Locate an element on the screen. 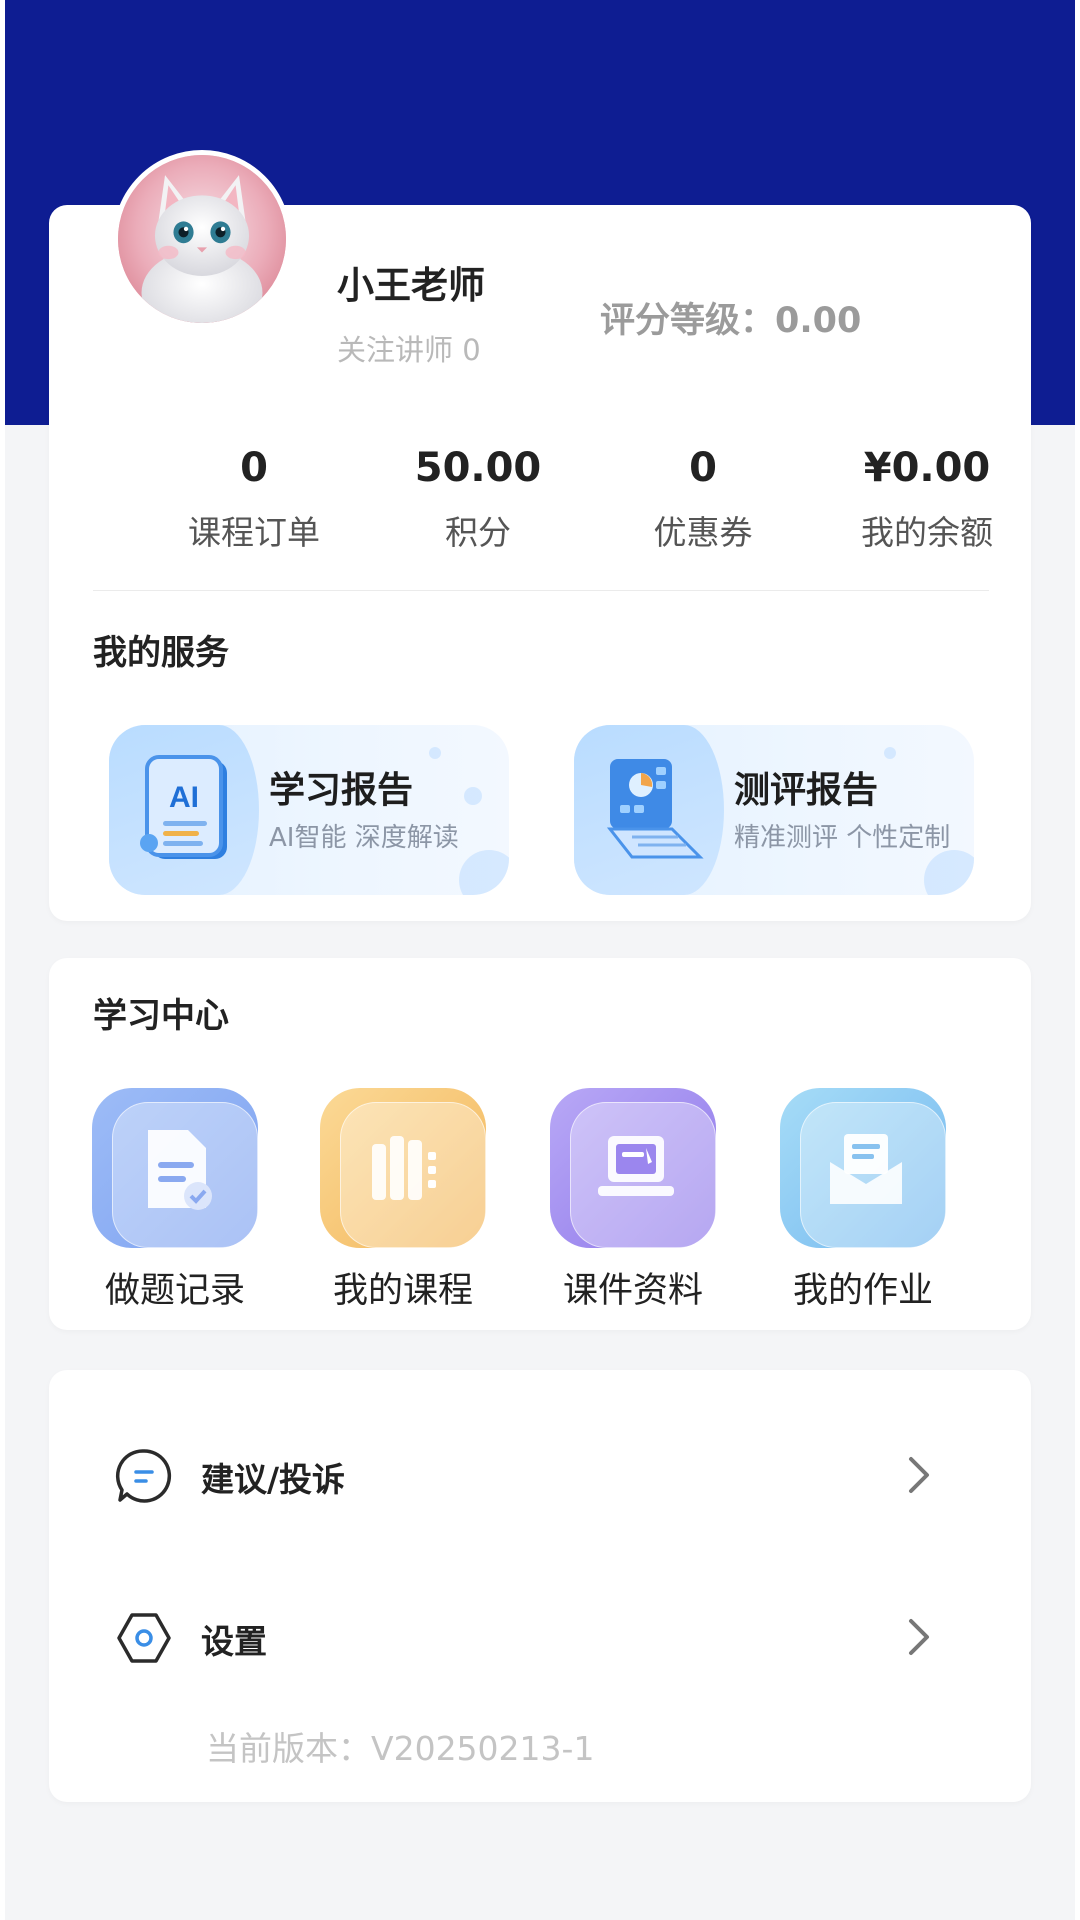 Image resolution: width=1080 pixels, height=1920 pixels. avatar is located at coordinates (202, 239).